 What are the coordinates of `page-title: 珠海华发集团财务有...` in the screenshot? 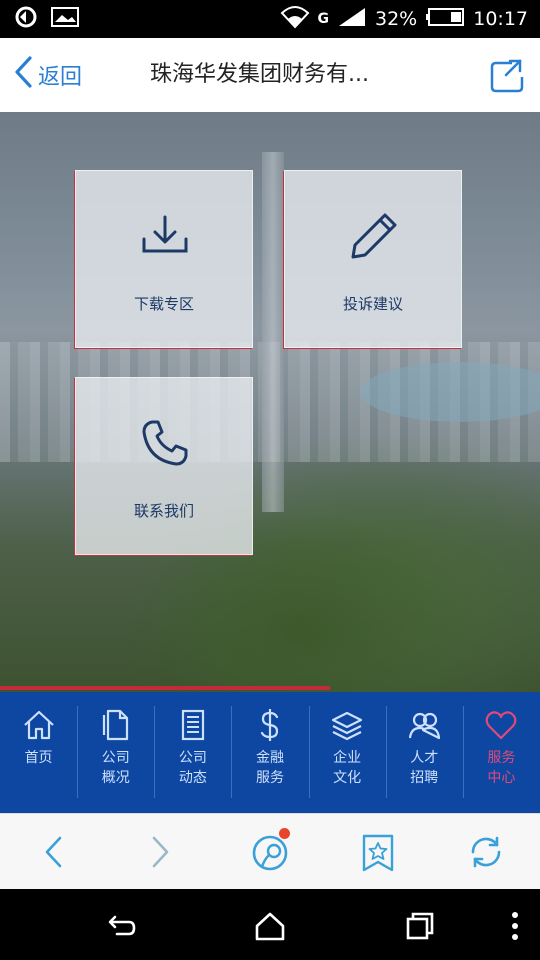 It's located at (259, 74).